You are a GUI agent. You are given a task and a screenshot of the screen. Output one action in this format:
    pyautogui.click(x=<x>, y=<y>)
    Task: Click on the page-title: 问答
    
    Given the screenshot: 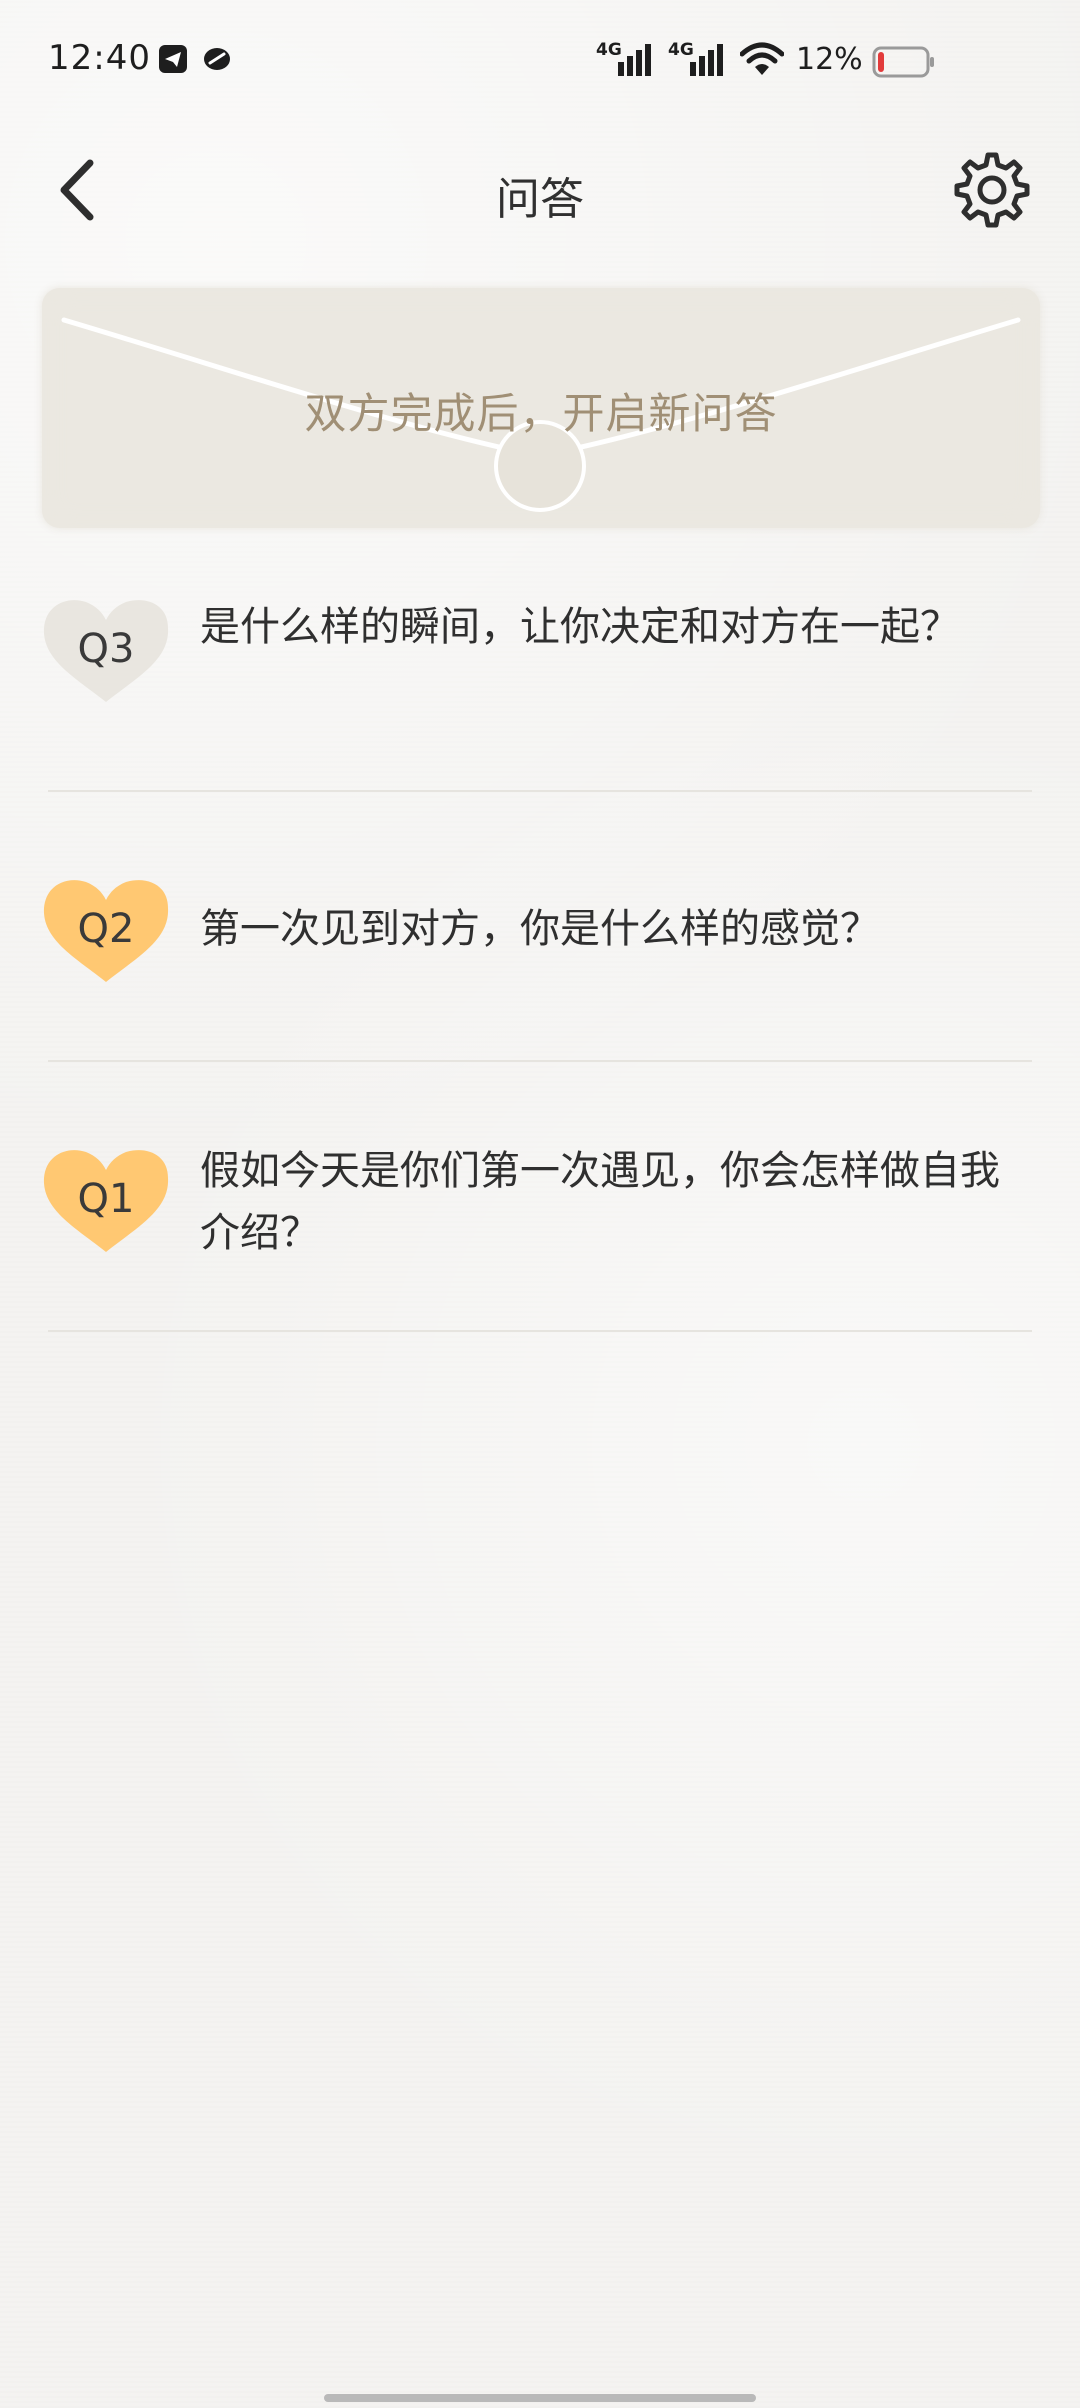 What is the action you would take?
    pyautogui.click(x=540, y=199)
    